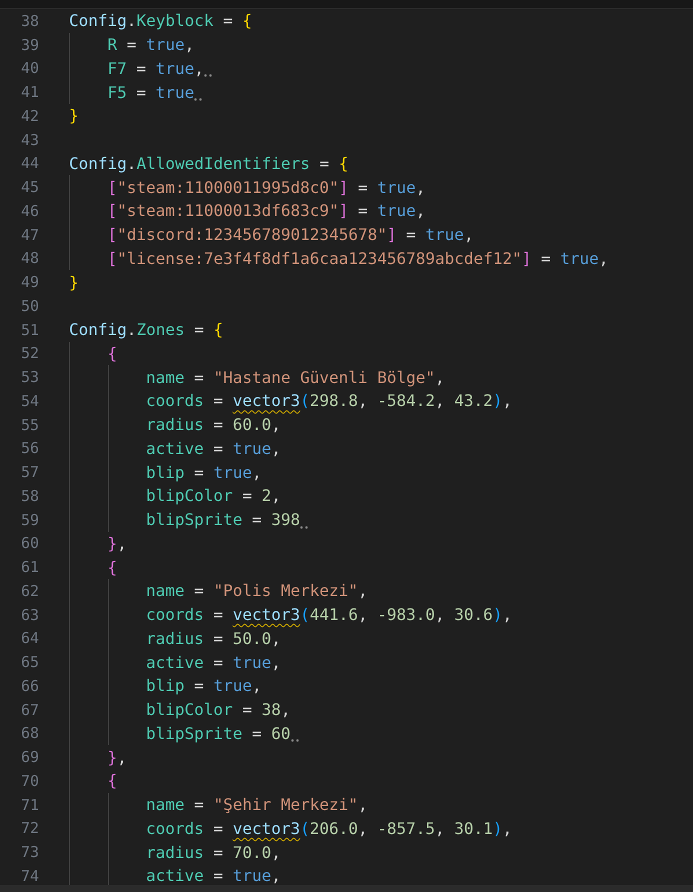 The width and height of the screenshot is (693, 892). Describe the element at coordinates (29, 543) in the screenshot. I see `line-number: 60` at that location.